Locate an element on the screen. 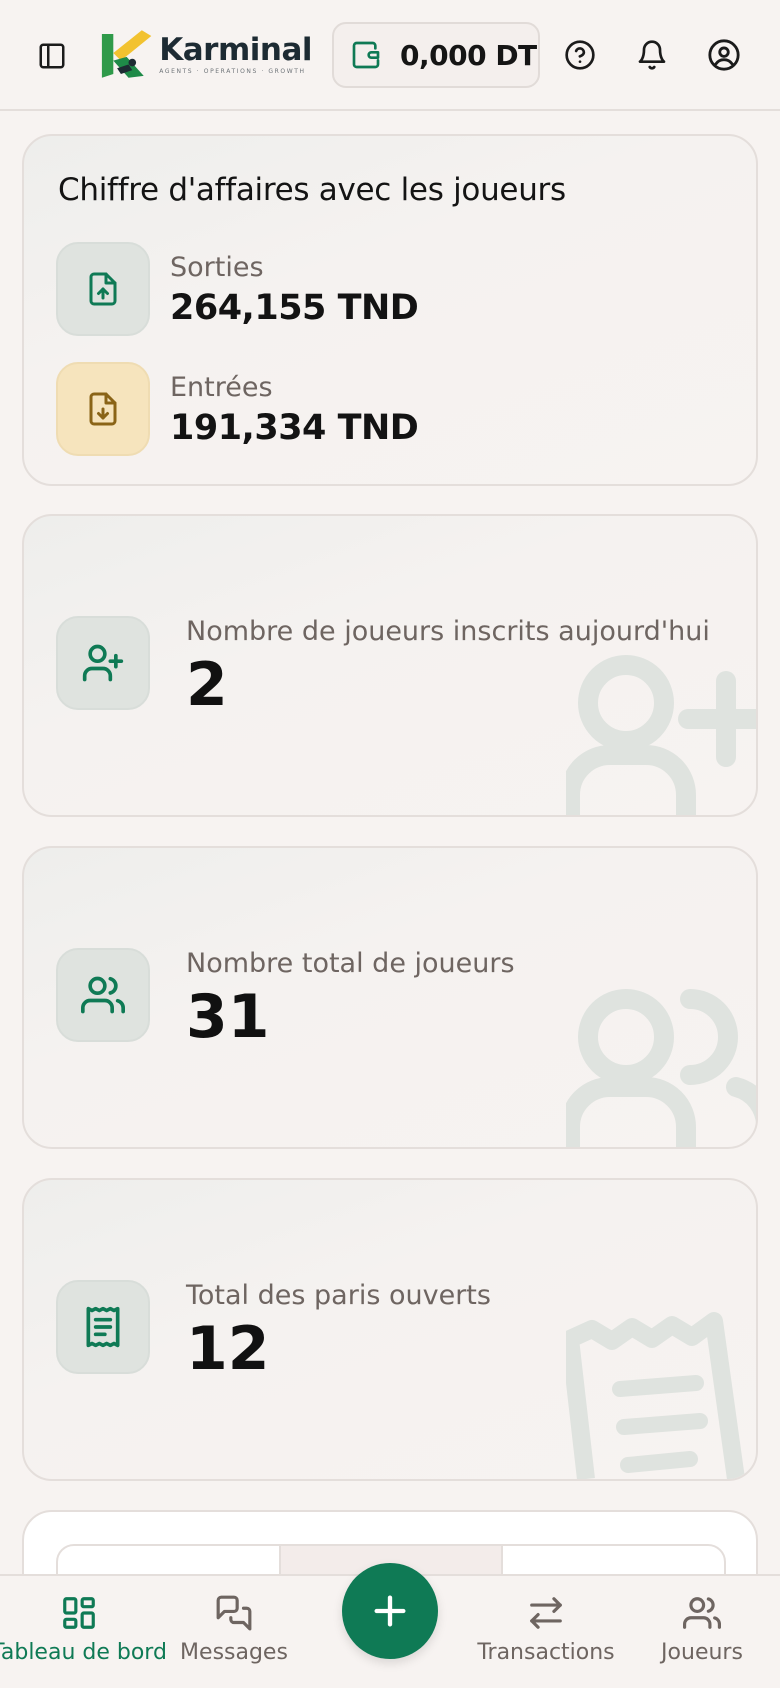 The image size is (780, 1688). open-bets-icon-box is located at coordinates (103, 1327).